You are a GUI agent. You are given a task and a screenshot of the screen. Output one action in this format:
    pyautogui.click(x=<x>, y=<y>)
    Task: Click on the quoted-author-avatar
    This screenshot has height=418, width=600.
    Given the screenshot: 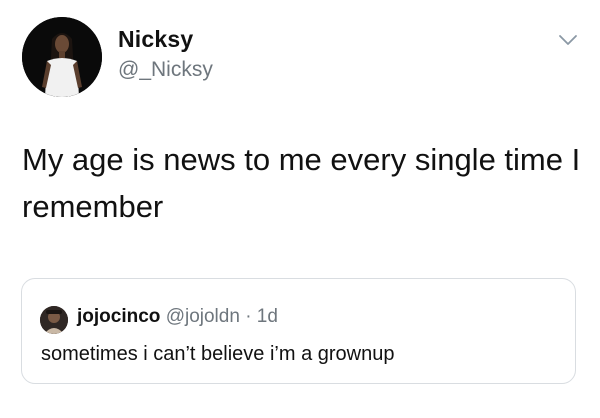 What is the action you would take?
    pyautogui.click(x=54, y=320)
    